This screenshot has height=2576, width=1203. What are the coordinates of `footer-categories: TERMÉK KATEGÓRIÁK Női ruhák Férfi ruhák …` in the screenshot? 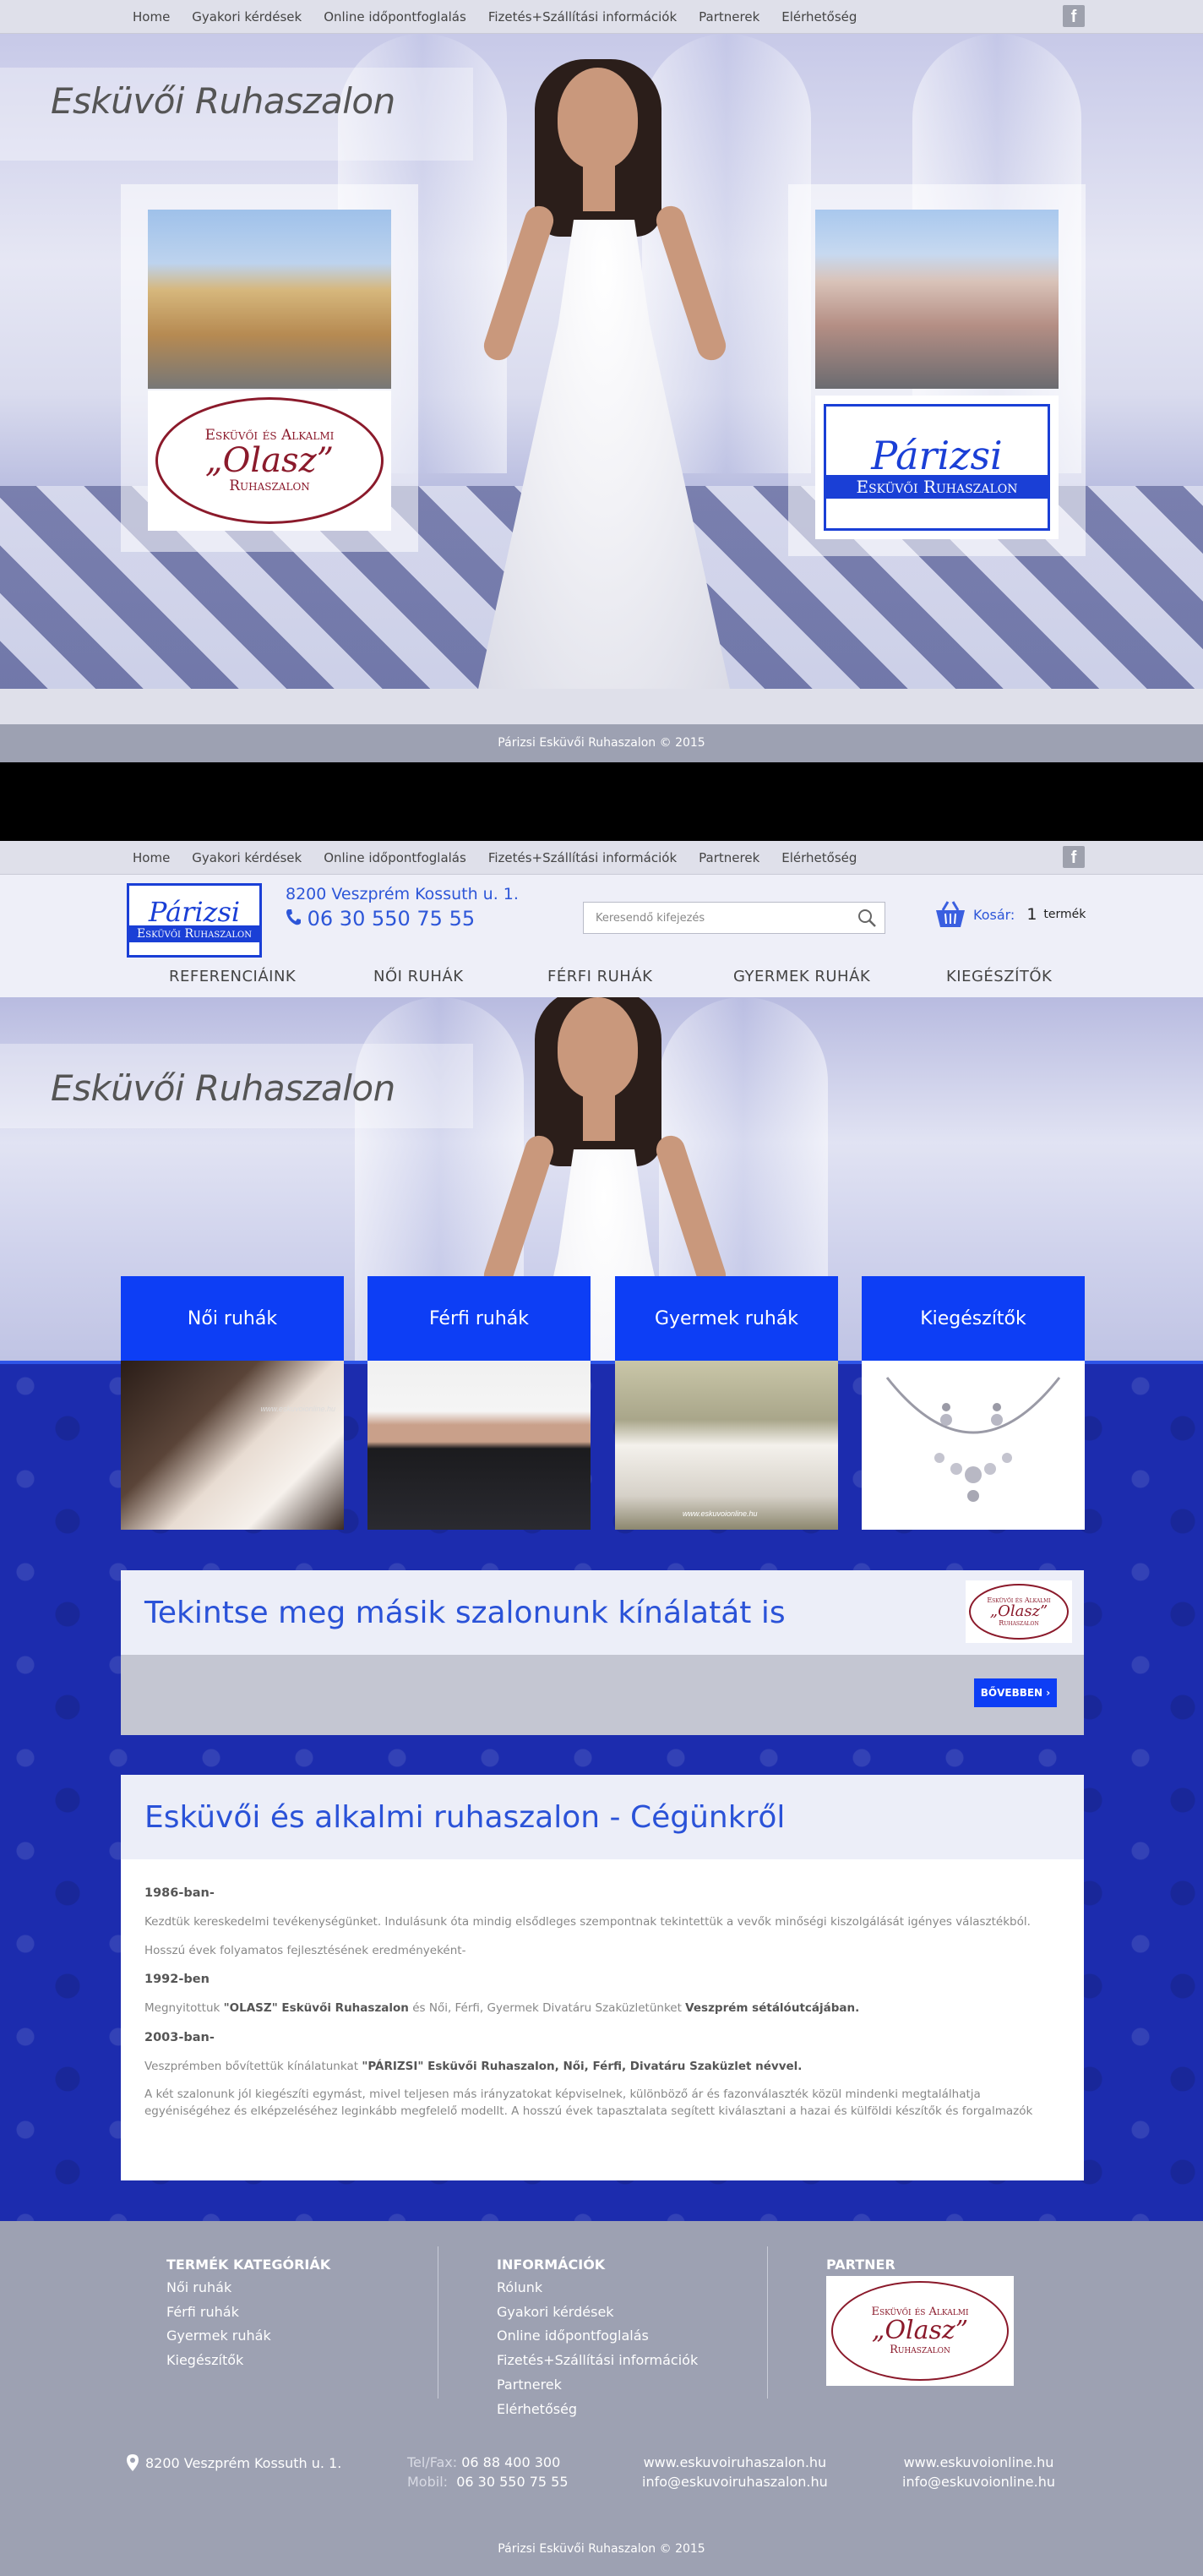 It's located at (248, 2315).